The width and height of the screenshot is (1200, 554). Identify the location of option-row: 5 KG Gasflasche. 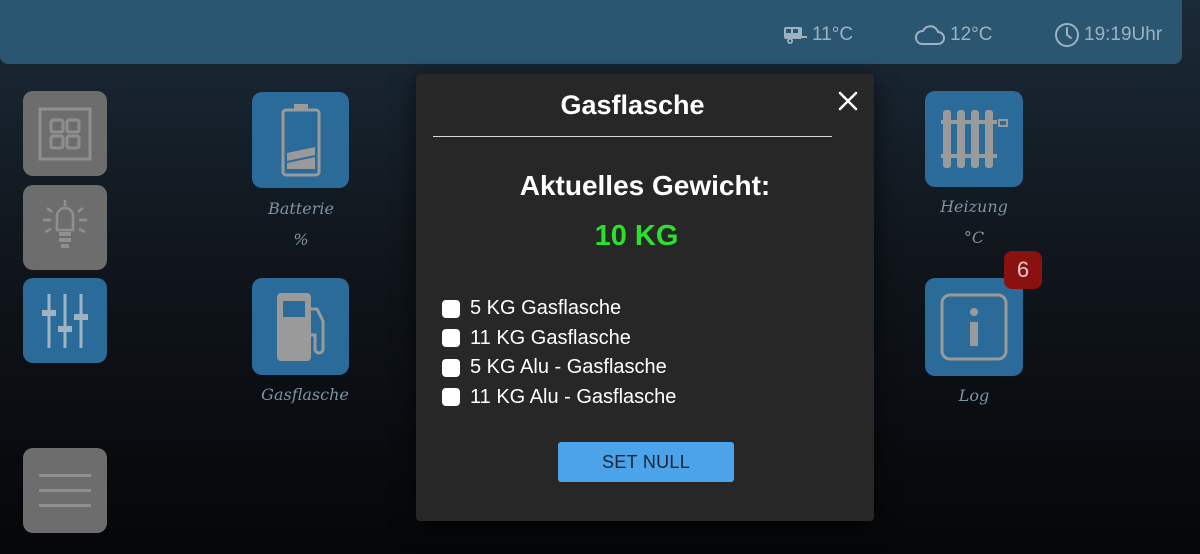
(559, 309).